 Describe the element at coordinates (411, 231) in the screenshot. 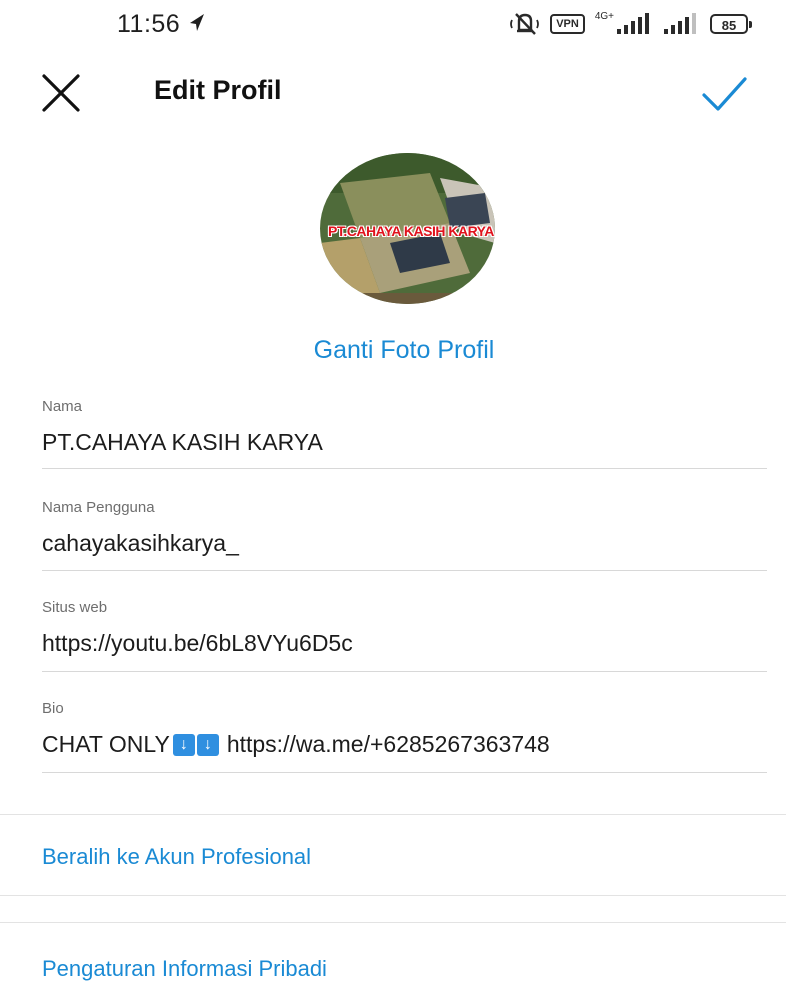

I see `avatar-overlay-text: PT.CAHAYA KASIH KARYA` at that location.